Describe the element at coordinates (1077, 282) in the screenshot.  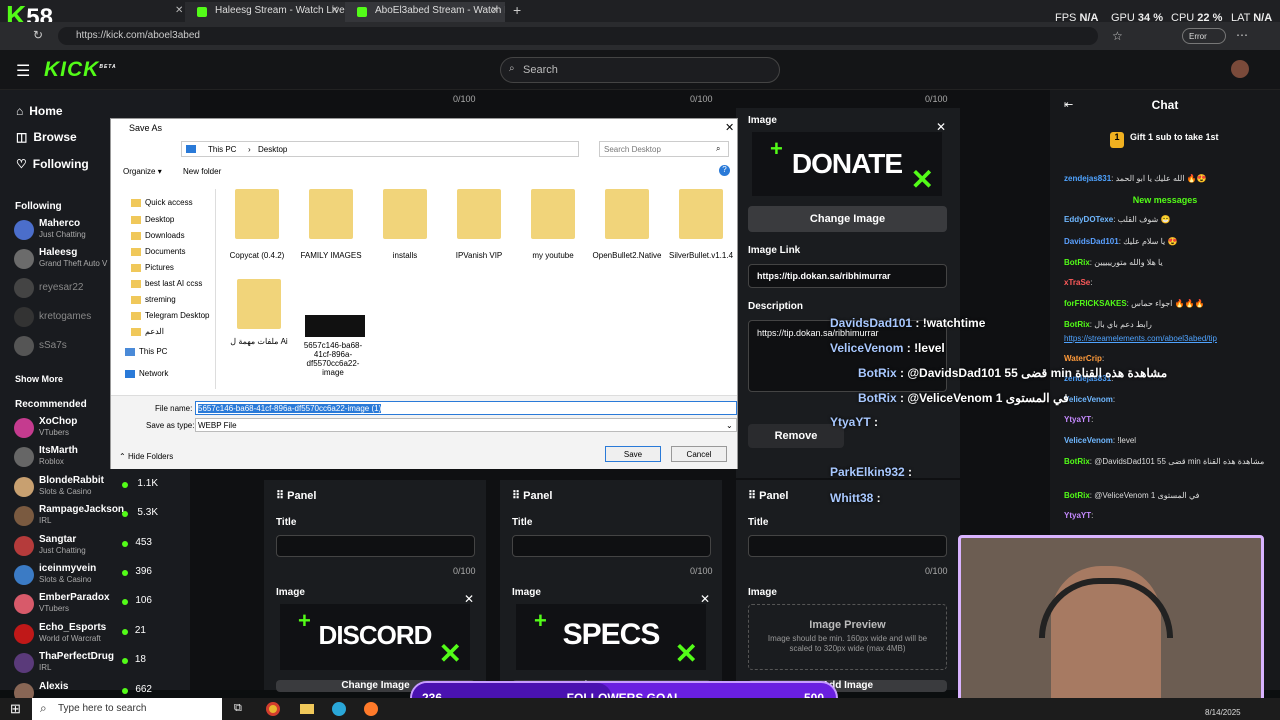
I see `chat-username: xTraSe` at that location.